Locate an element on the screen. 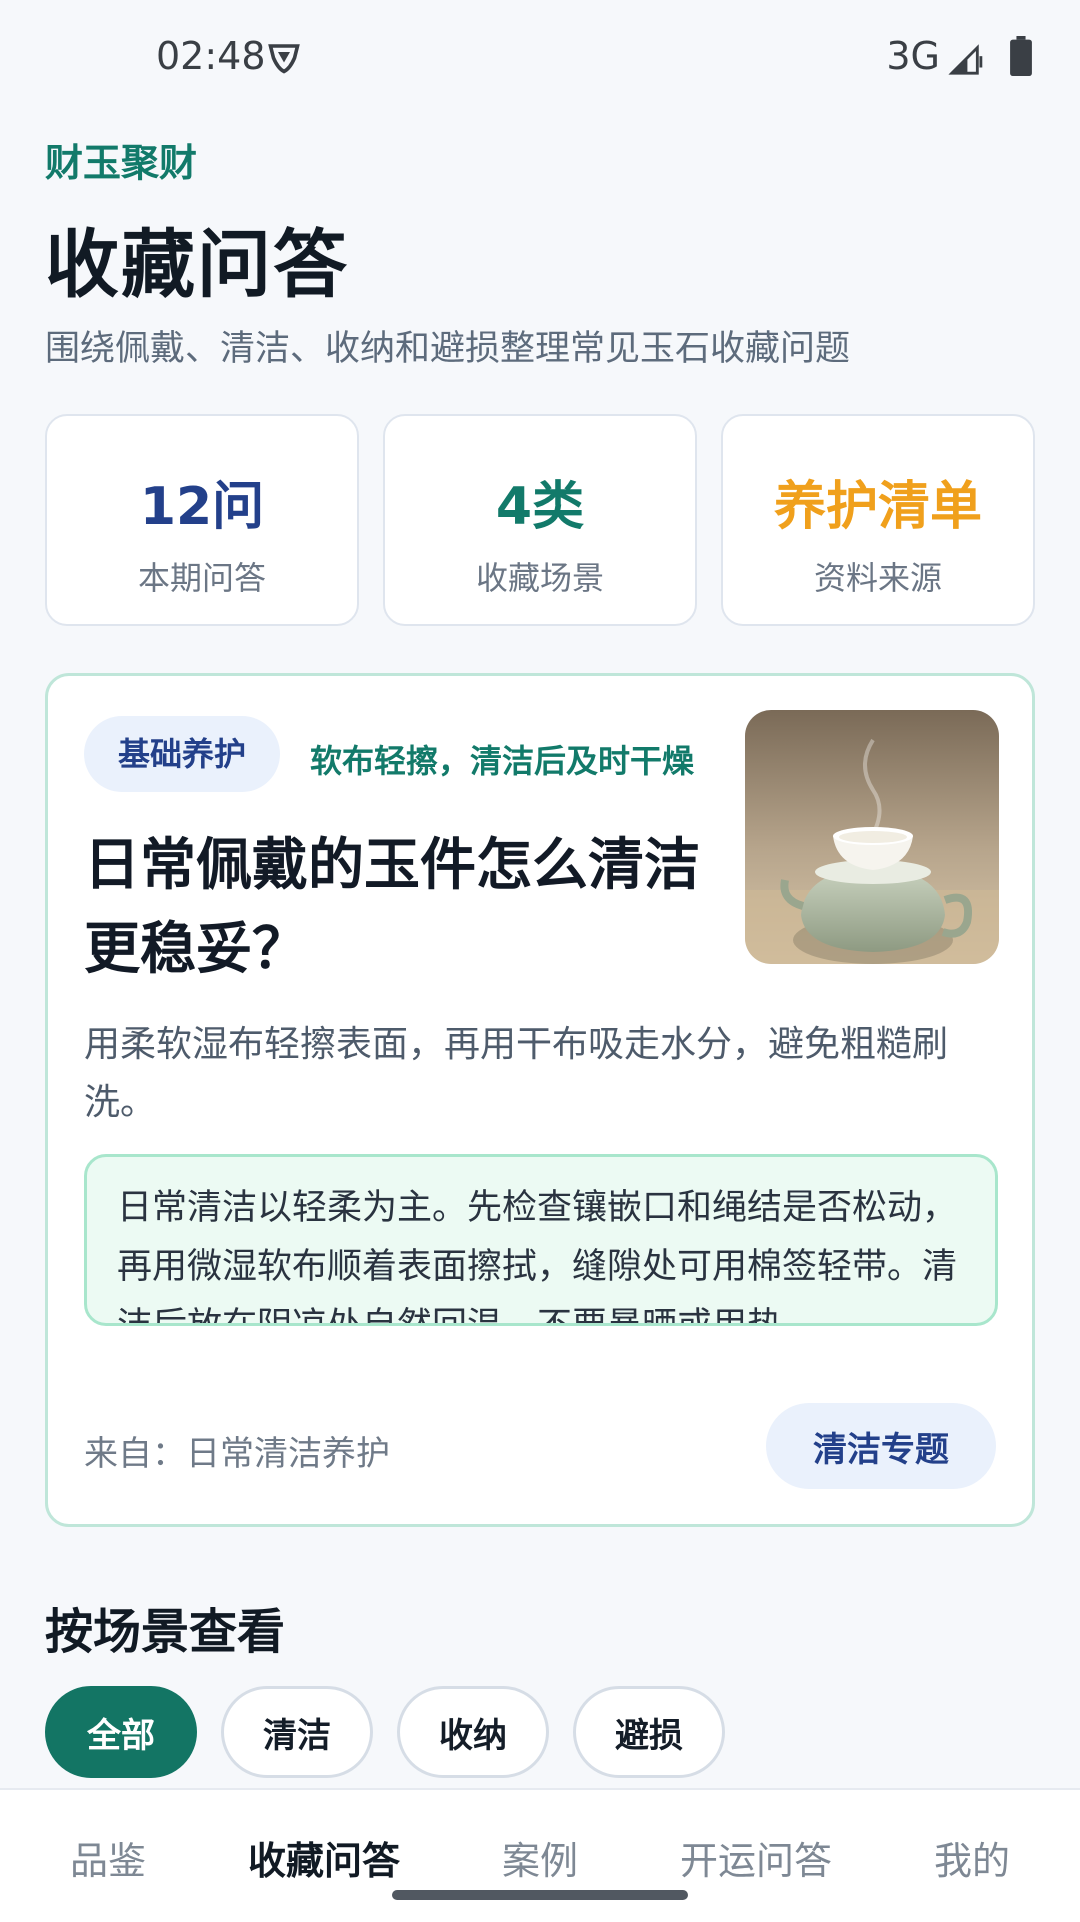  stat-card-questions: 12问 本期问答 is located at coordinates (202, 520).